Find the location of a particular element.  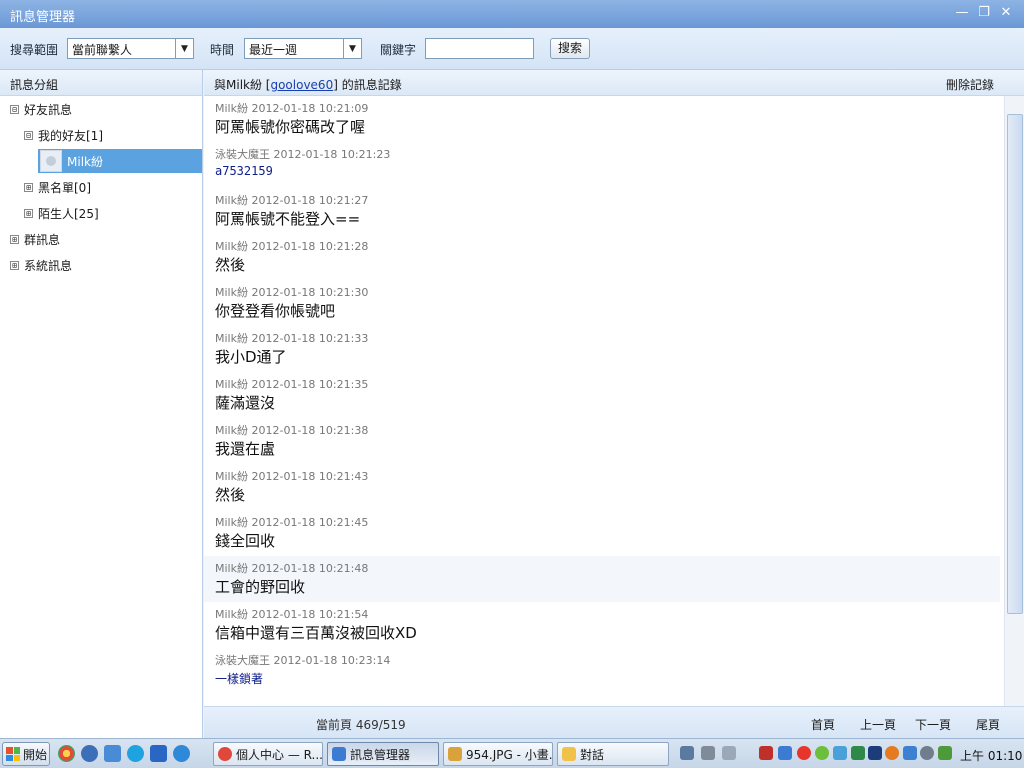

tree-node-group-messages: ⊞ 群訊息 is located at coordinates (35, 239).